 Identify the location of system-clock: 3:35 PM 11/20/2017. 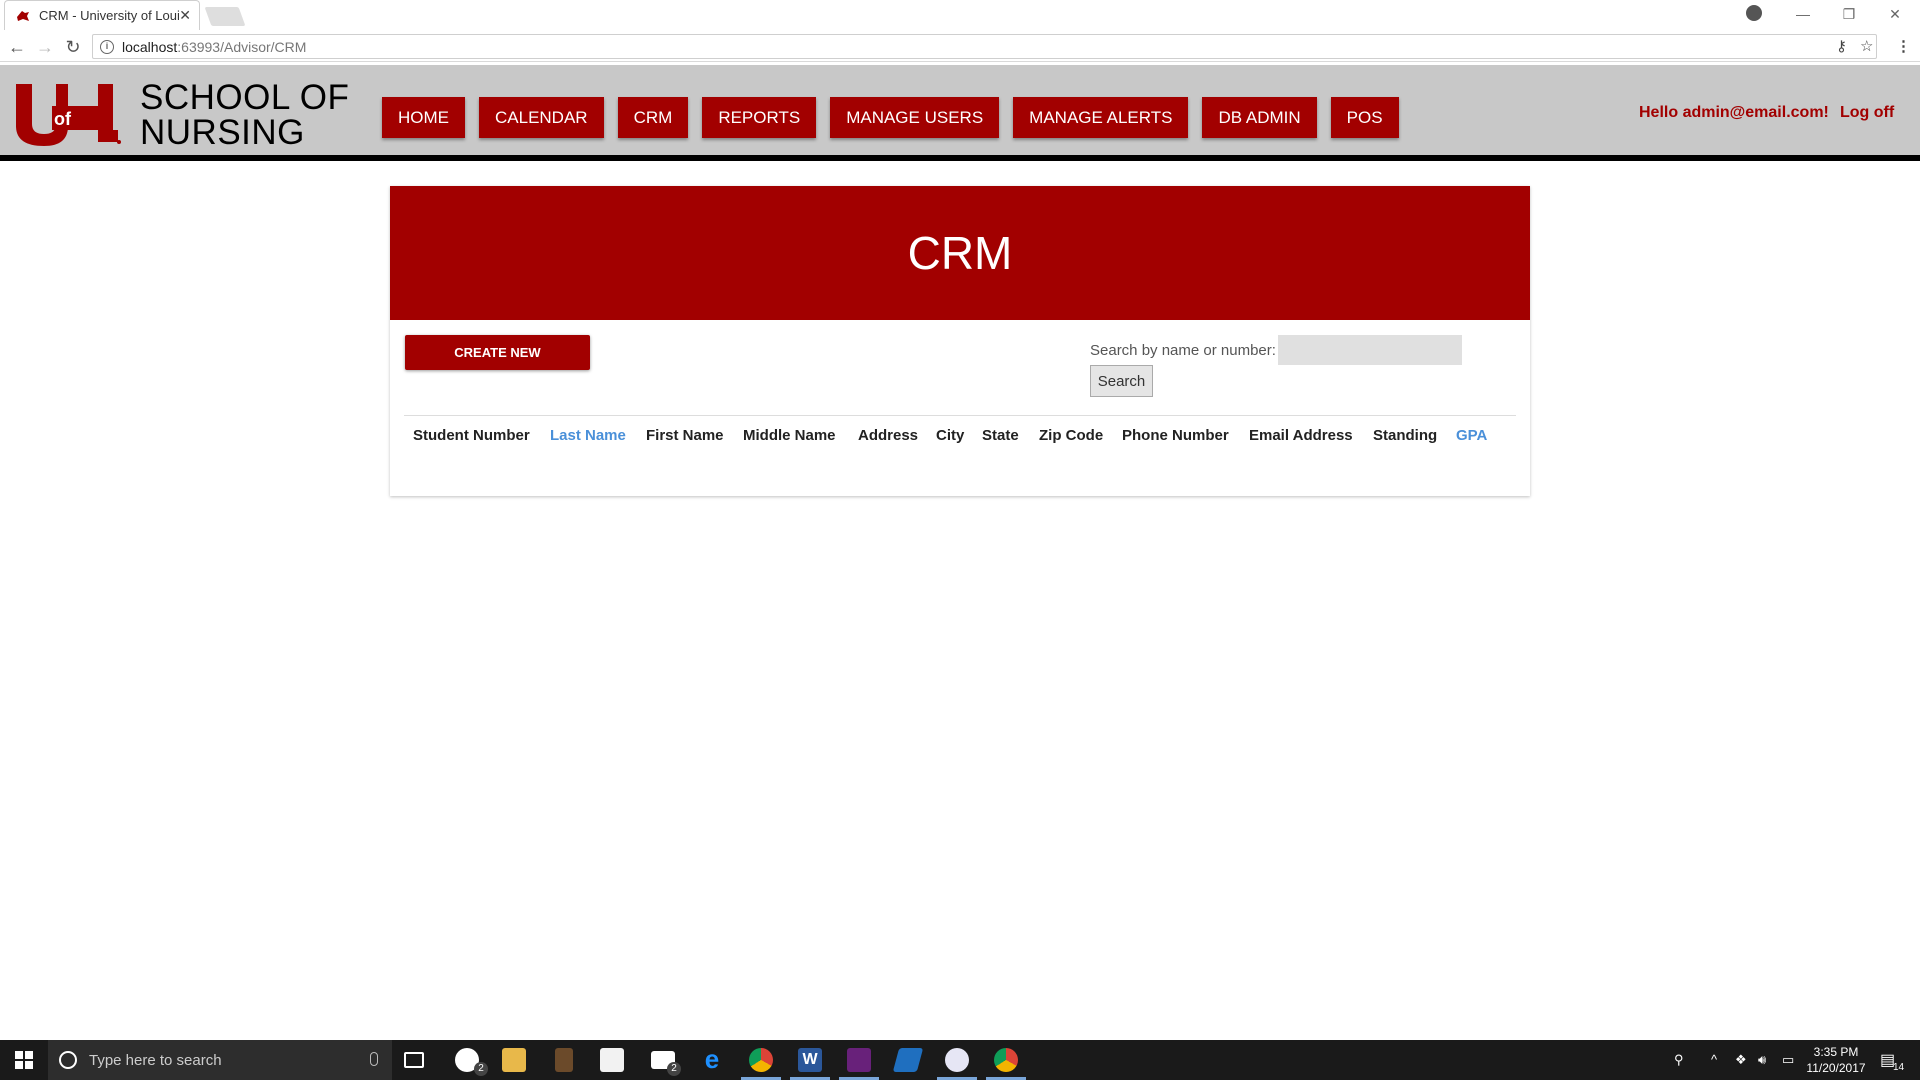
(1836, 1060).